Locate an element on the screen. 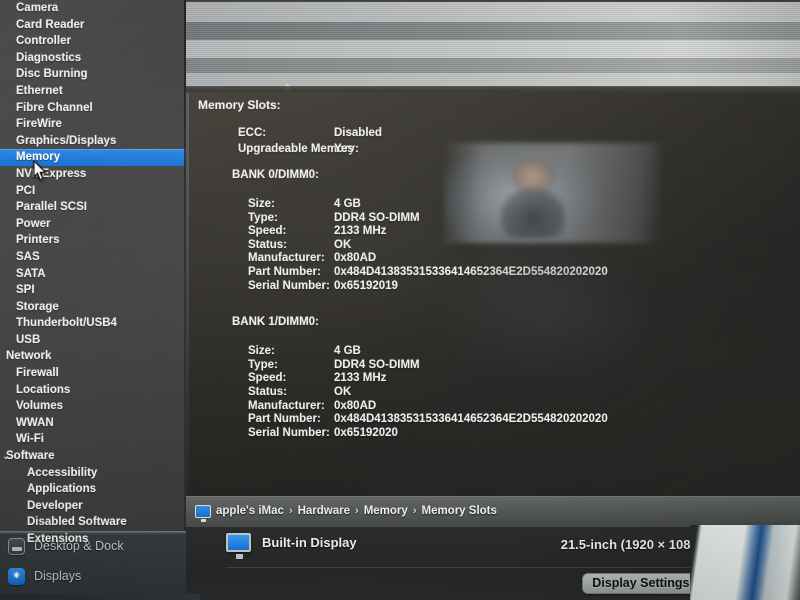 The height and width of the screenshot is (600, 800). sidebar-item-nvmexpress: NVMExpress is located at coordinates (93, 174).